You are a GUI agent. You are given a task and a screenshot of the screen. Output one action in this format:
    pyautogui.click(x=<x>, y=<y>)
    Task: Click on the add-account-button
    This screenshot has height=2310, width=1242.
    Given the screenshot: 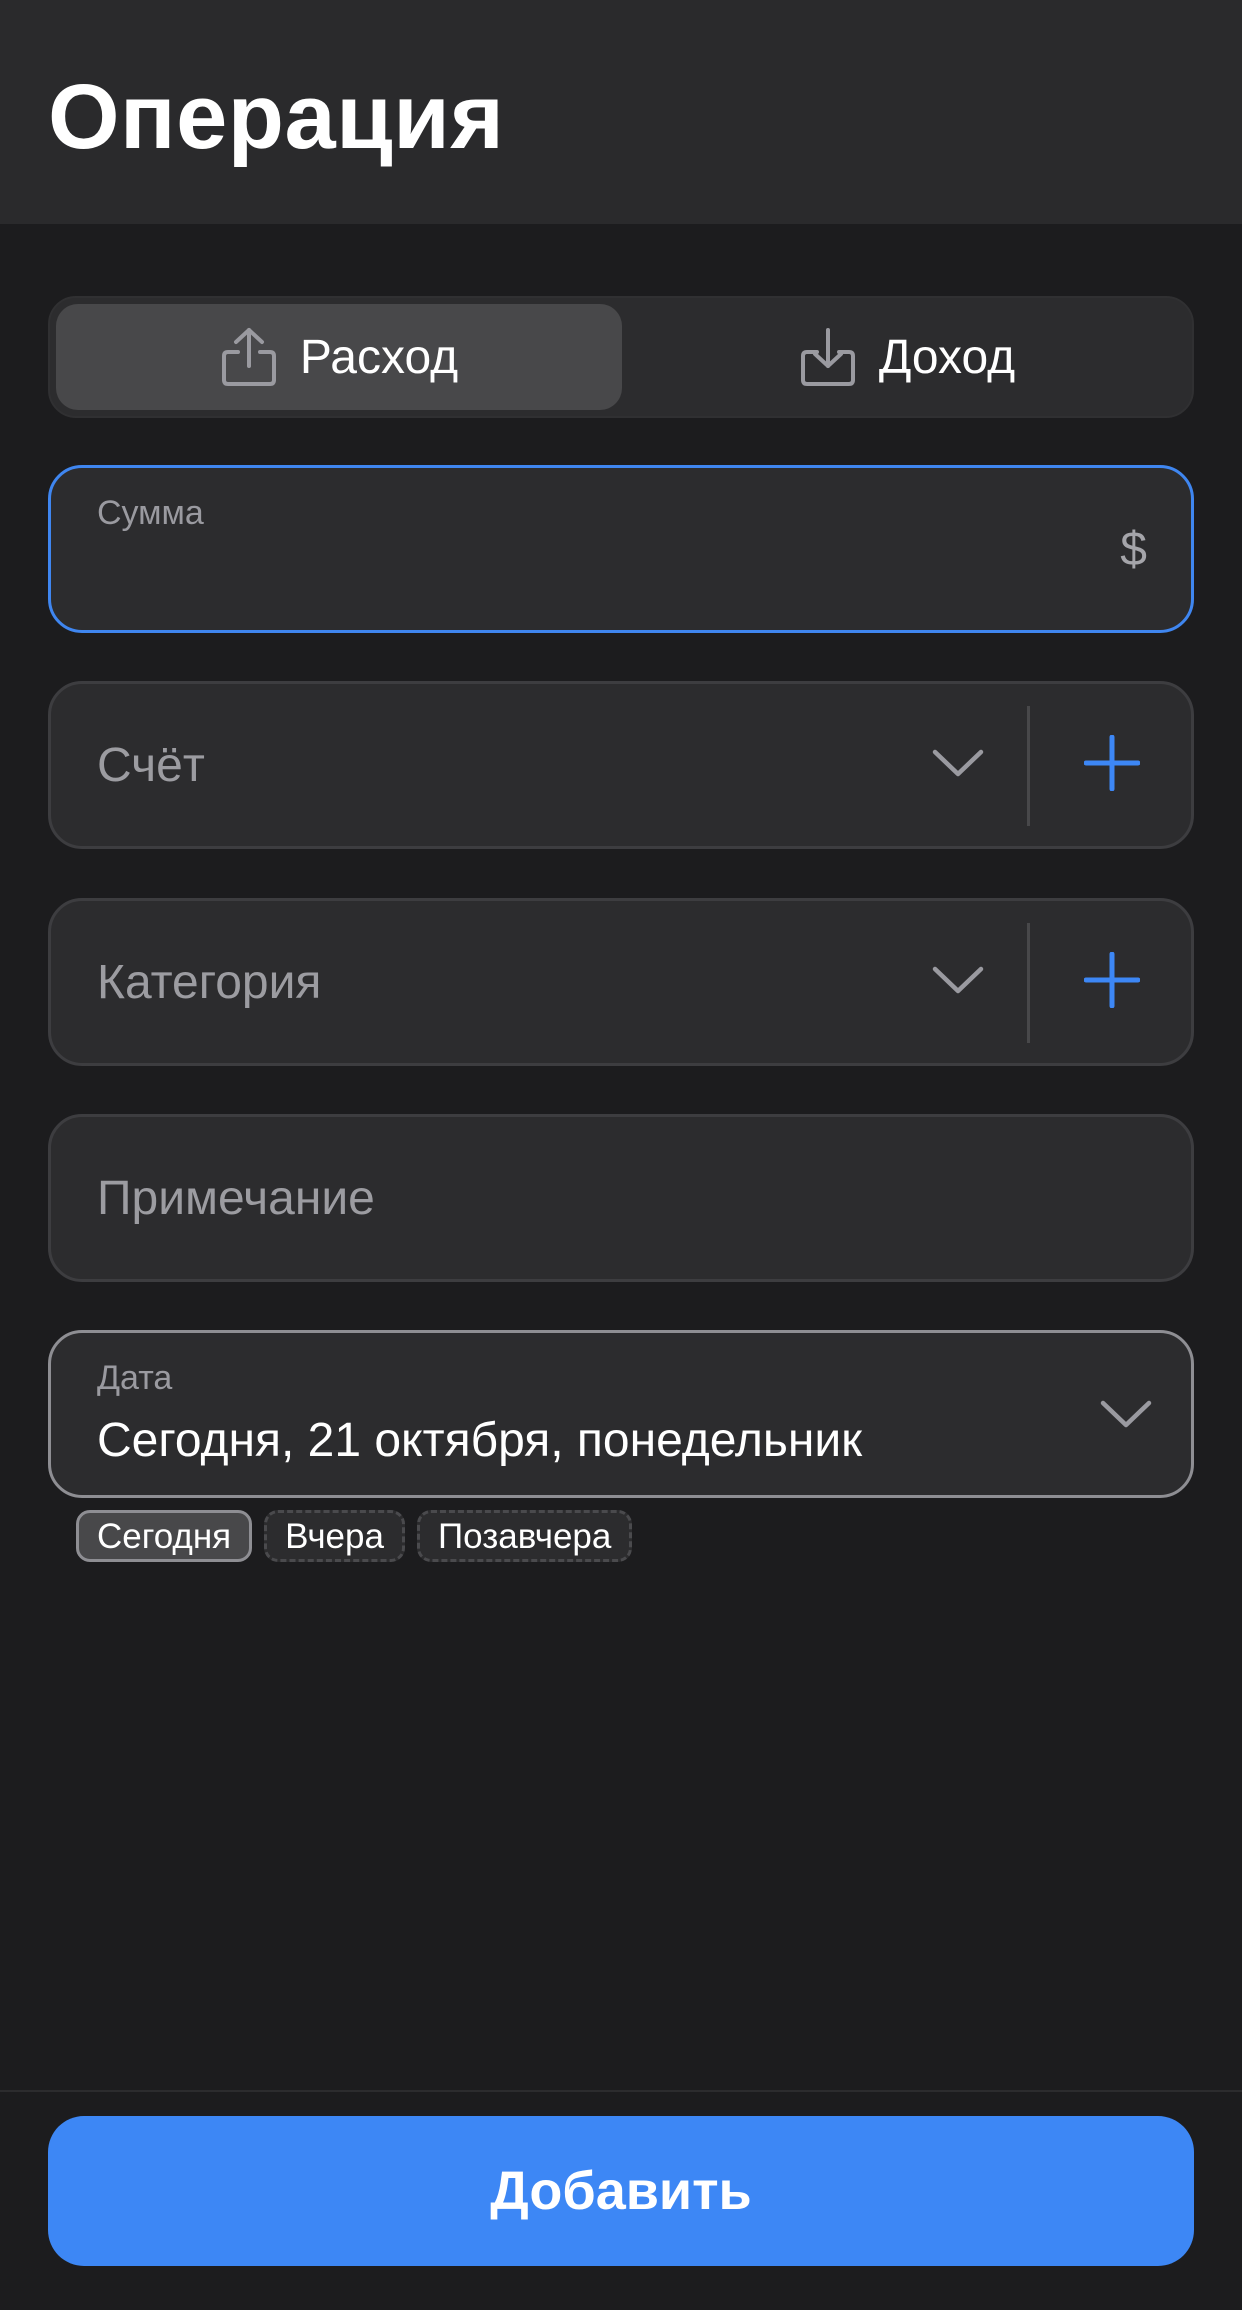 What is the action you would take?
    pyautogui.click(x=1112, y=765)
    